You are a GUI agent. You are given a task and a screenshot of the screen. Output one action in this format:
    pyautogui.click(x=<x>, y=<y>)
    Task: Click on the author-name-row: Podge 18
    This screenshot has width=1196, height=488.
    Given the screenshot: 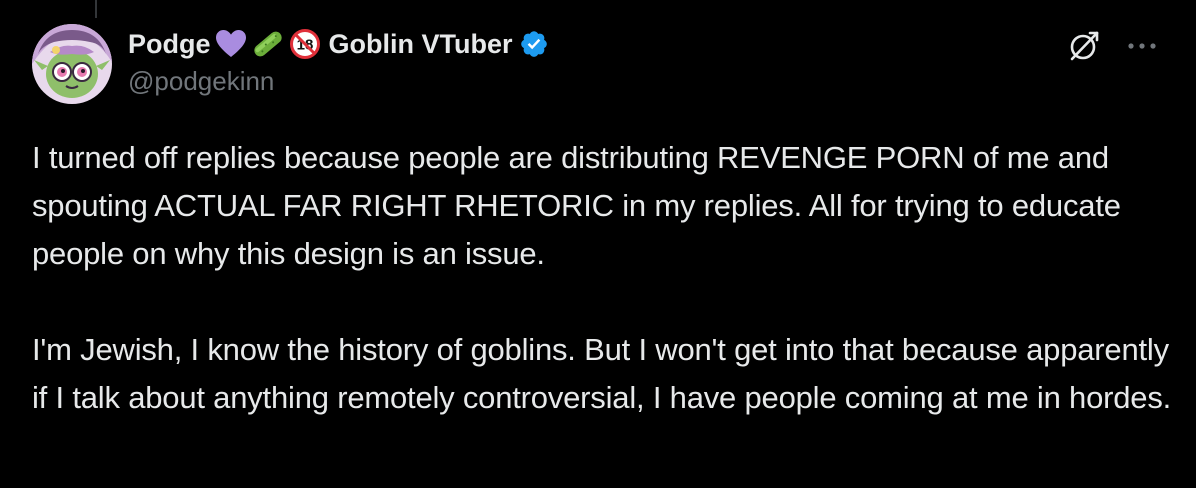 What is the action you would take?
    pyautogui.click(x=338, y=44)
    